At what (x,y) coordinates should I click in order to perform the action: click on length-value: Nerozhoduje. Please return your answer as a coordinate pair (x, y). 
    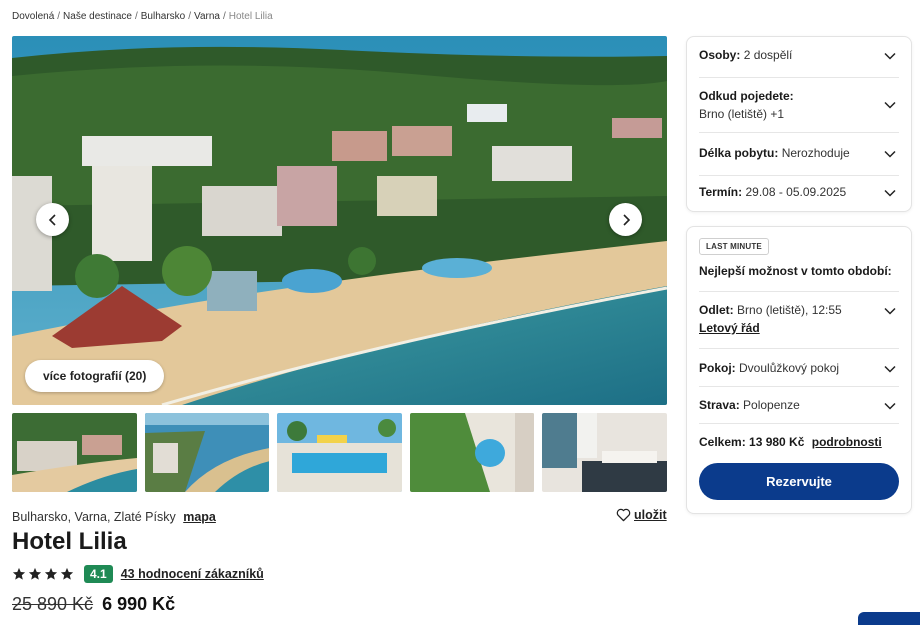
    Looking at the image, I should click on (815, 153).